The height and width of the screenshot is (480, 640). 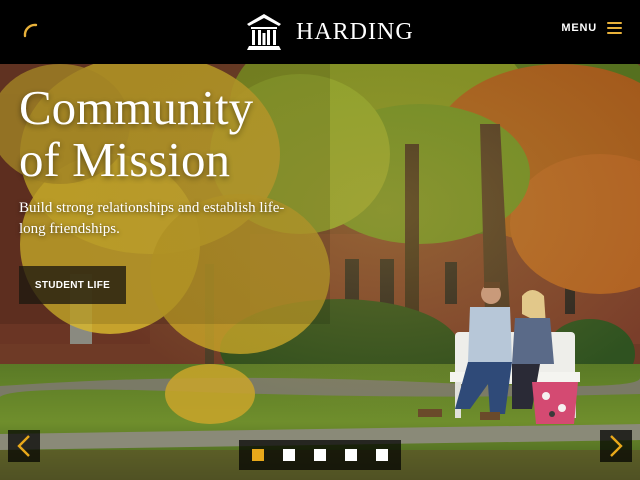 I want to click on carousel-next-button, so click(x=616, y=446).